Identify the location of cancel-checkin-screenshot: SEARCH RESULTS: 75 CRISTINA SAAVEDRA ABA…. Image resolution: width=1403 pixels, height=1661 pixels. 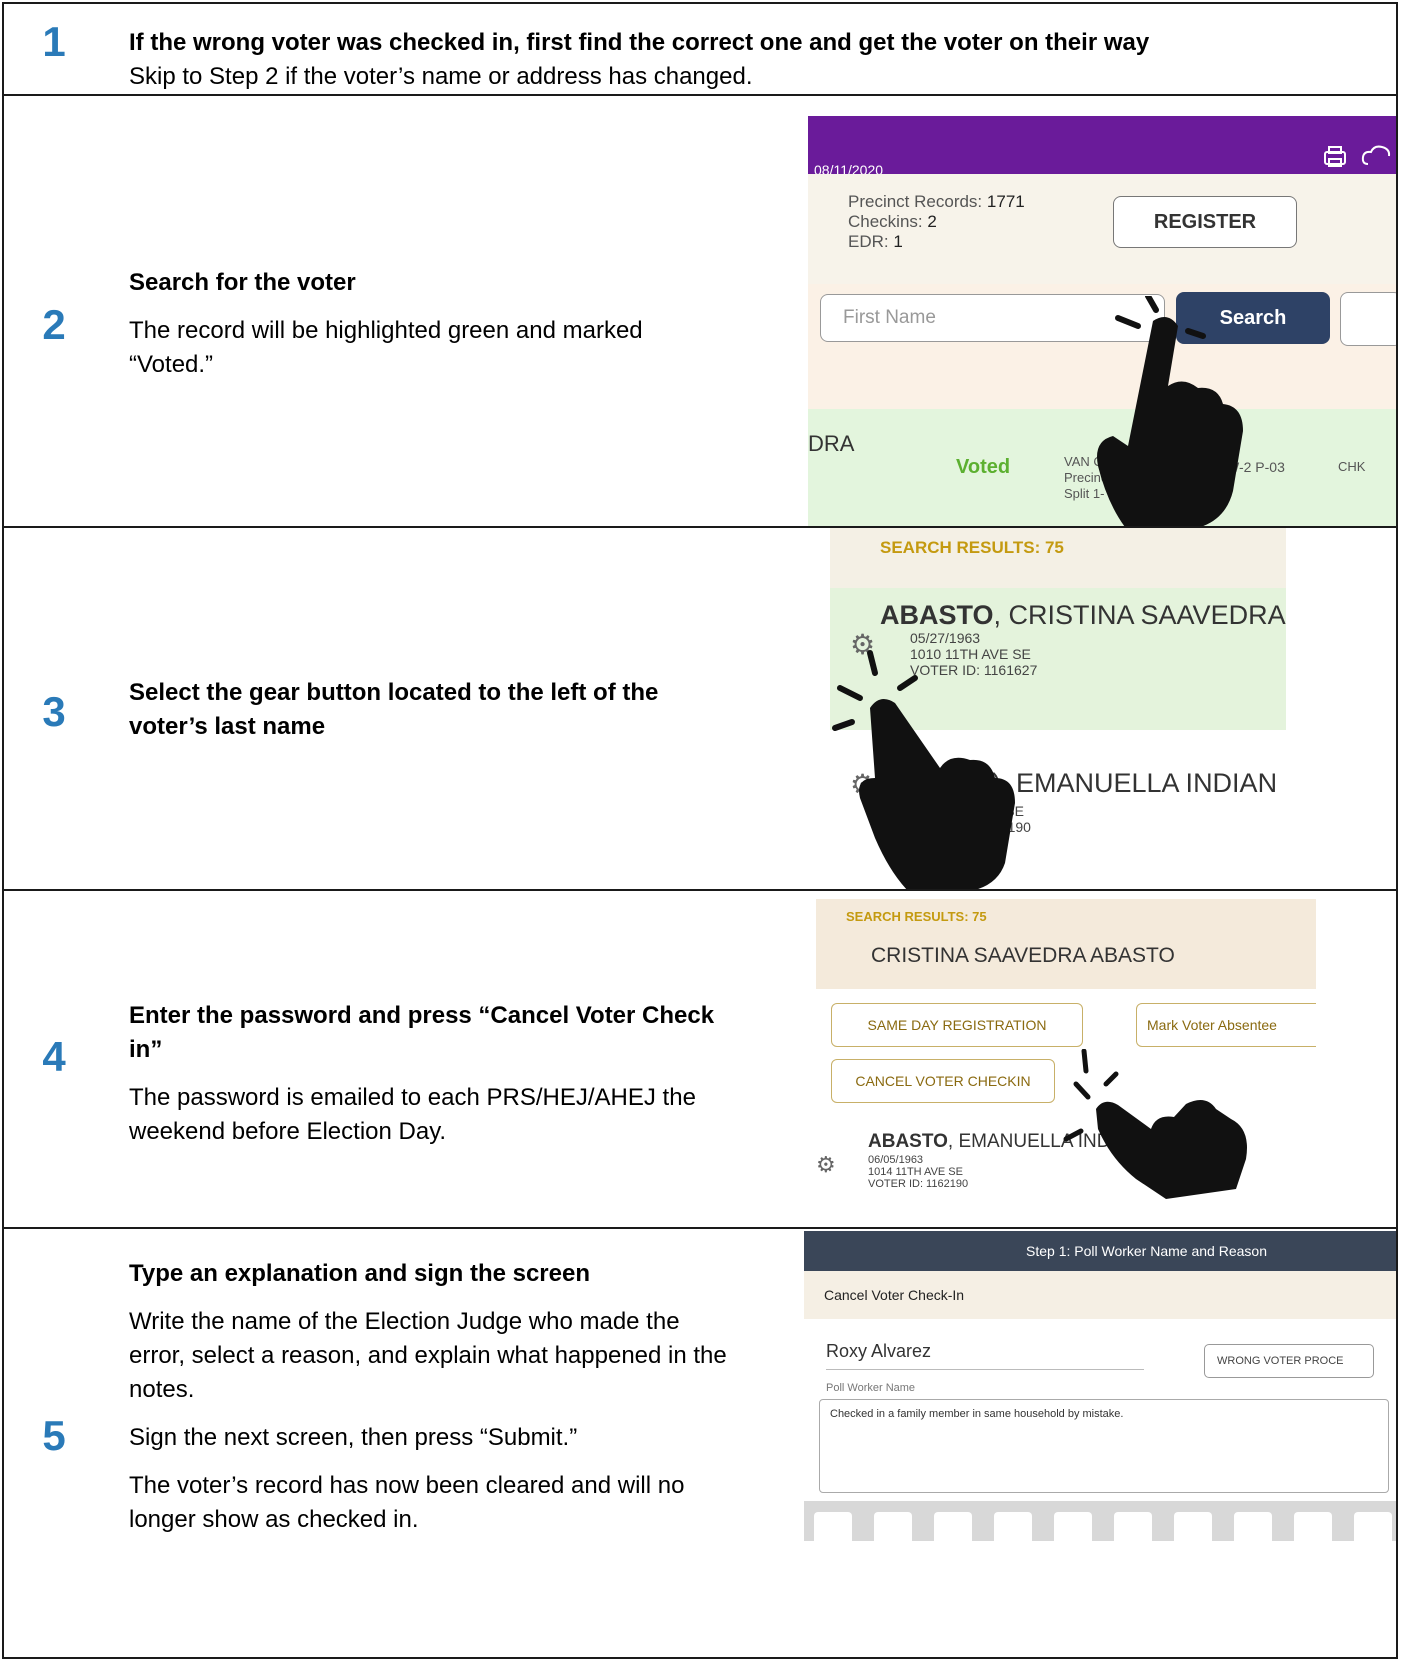
(1066, 1059).